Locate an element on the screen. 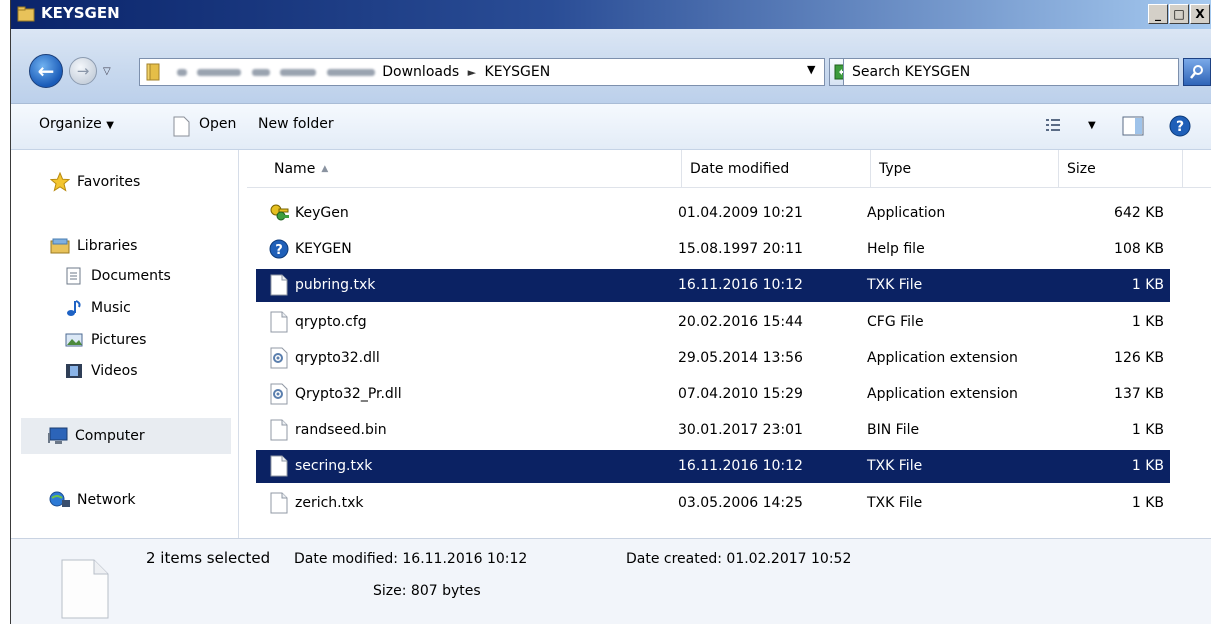 This screenshot has width=1211, height=624. nav-item-libraries: Libraries is located at coordinates (93, 246).